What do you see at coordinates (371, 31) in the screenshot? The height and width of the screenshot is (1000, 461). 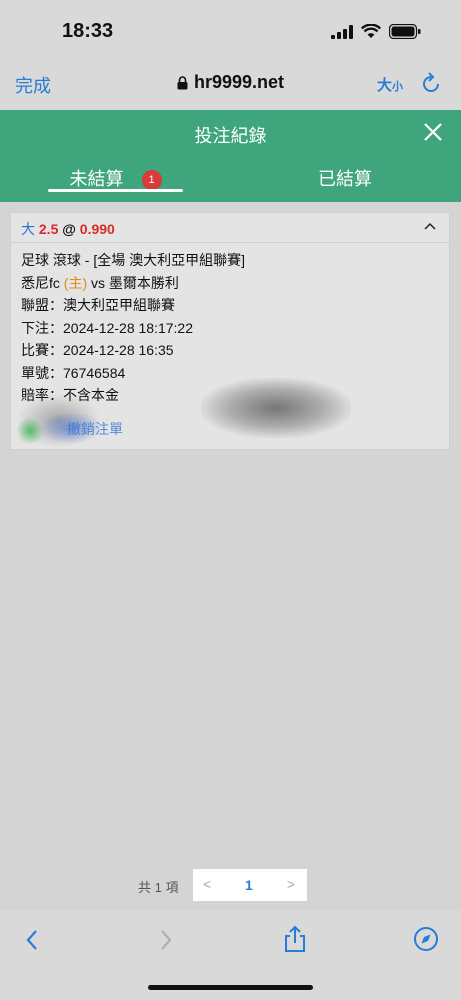 I see `wifi-icon` at bounding box center [371, 31].